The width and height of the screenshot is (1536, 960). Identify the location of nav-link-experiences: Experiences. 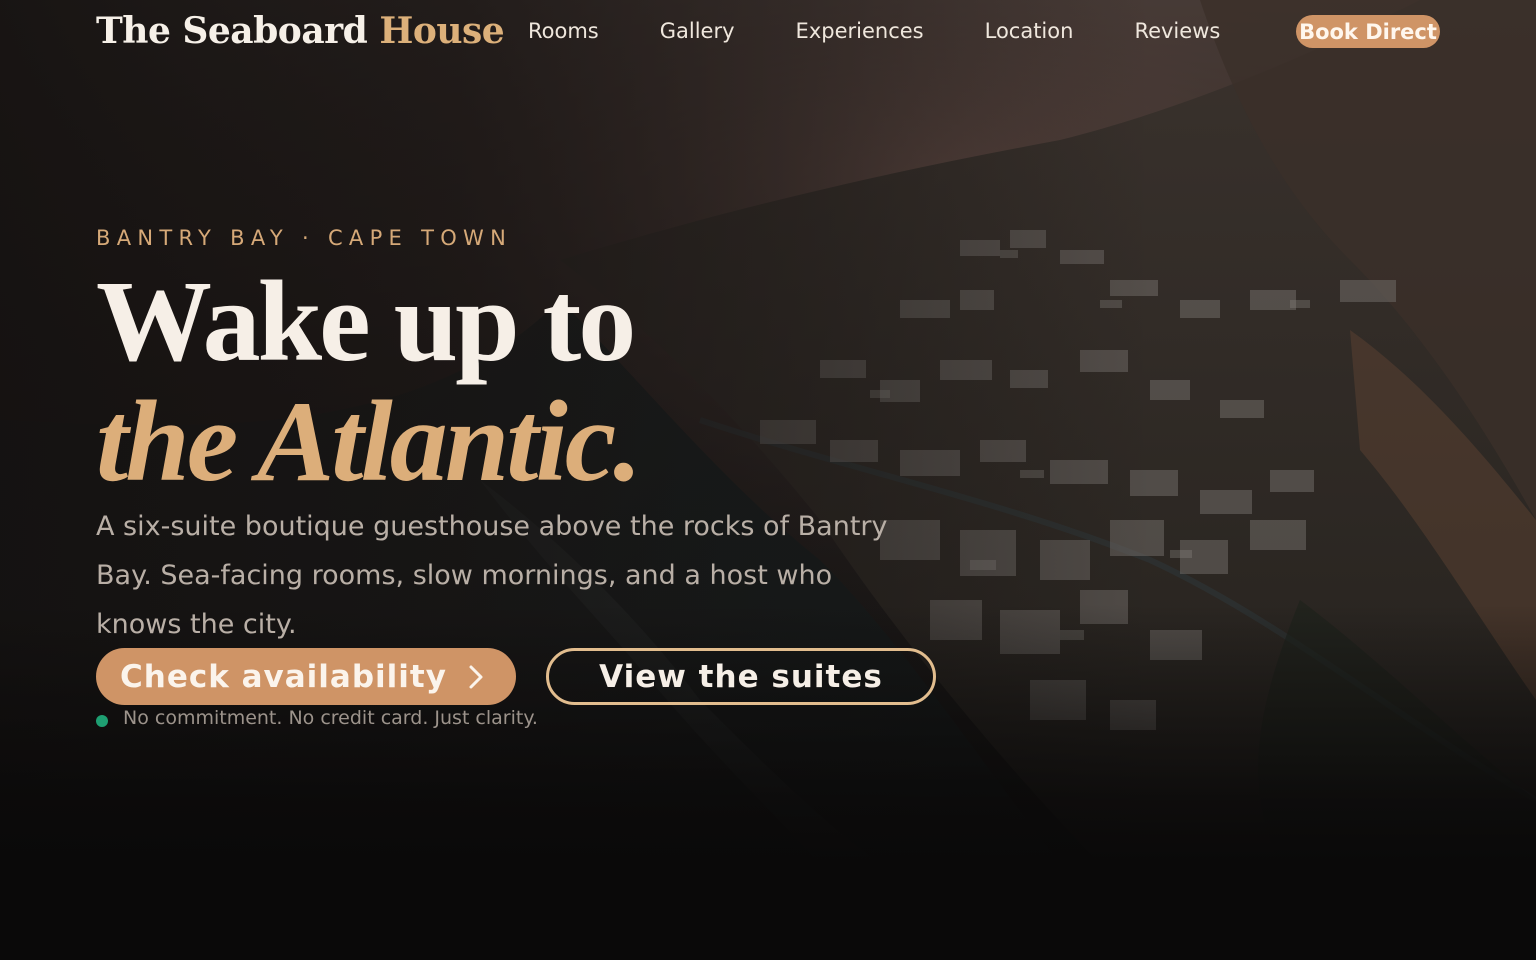
(860, 31).